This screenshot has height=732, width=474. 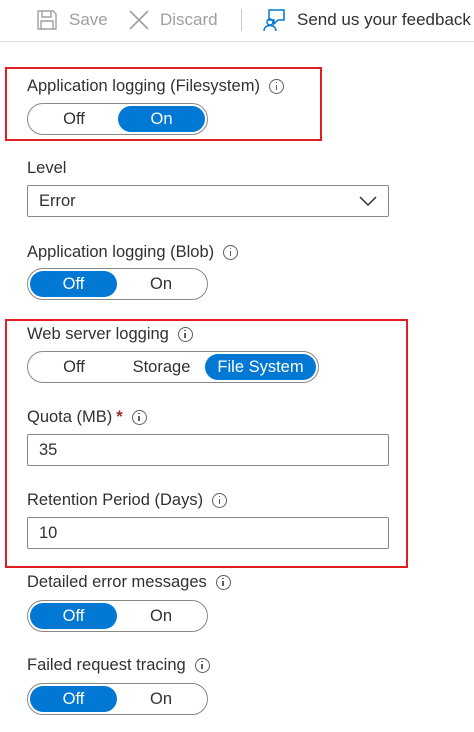 What do you see at coordinates (47, 20) in the screenshot?
I see `save-icon` at bounding box center [47, 20].